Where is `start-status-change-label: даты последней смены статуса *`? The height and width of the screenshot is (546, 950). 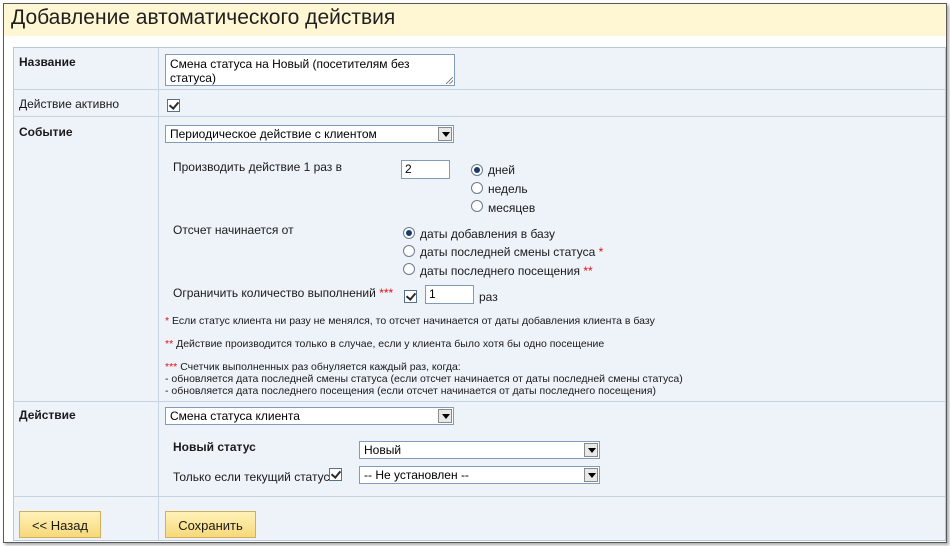 start-status-change-label: даты последней смены статуса * is located at coordinates (512, 252).